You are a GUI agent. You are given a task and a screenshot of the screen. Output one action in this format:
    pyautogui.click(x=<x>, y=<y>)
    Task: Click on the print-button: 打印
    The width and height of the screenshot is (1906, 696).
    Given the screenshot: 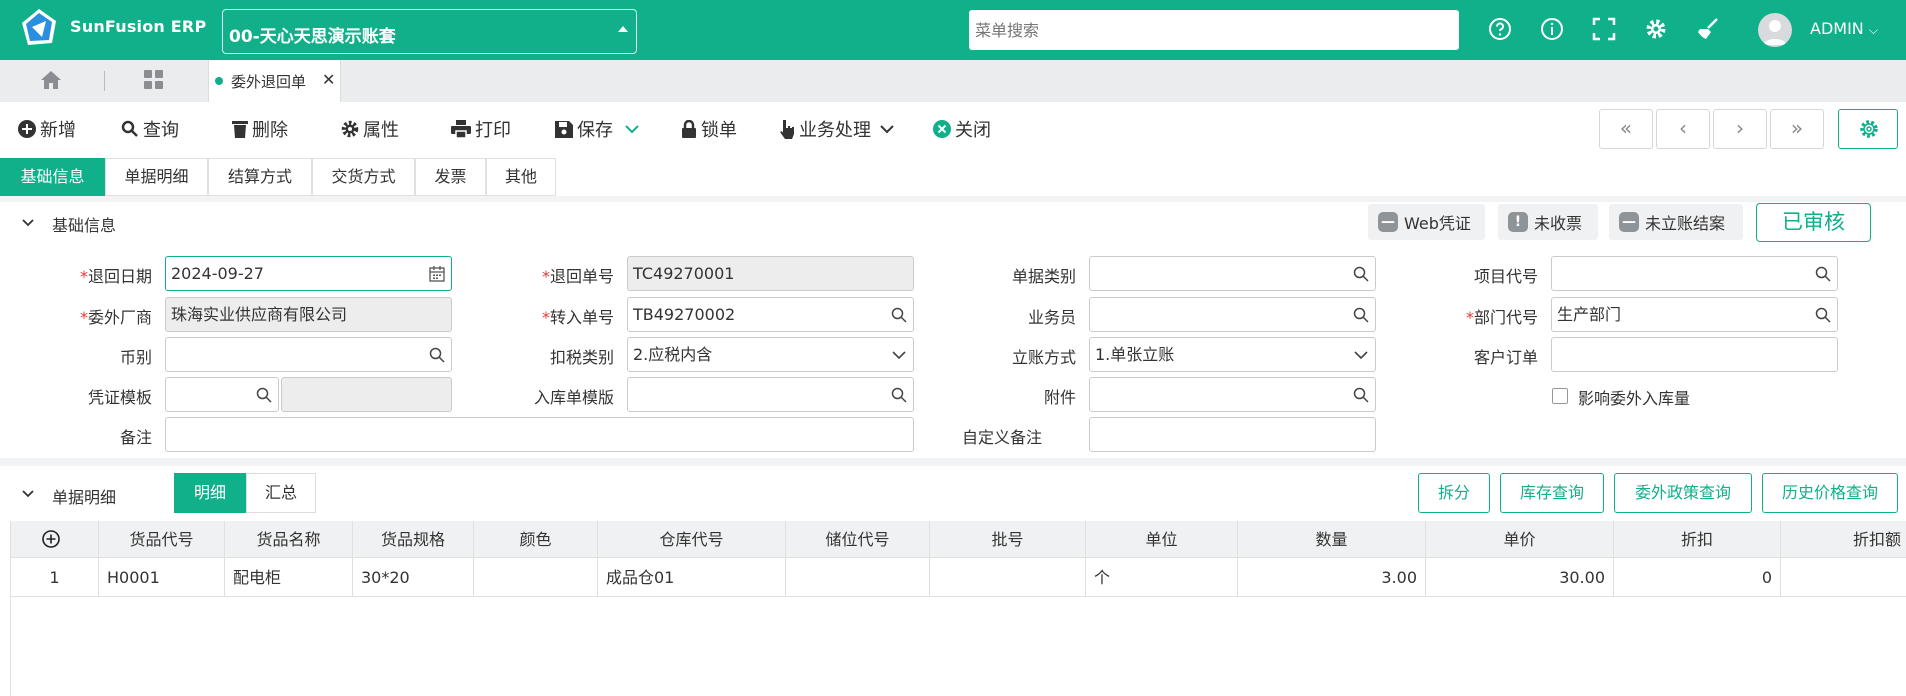 What is the action you would take?
    pyautogui.click(x=481, y=129)
    